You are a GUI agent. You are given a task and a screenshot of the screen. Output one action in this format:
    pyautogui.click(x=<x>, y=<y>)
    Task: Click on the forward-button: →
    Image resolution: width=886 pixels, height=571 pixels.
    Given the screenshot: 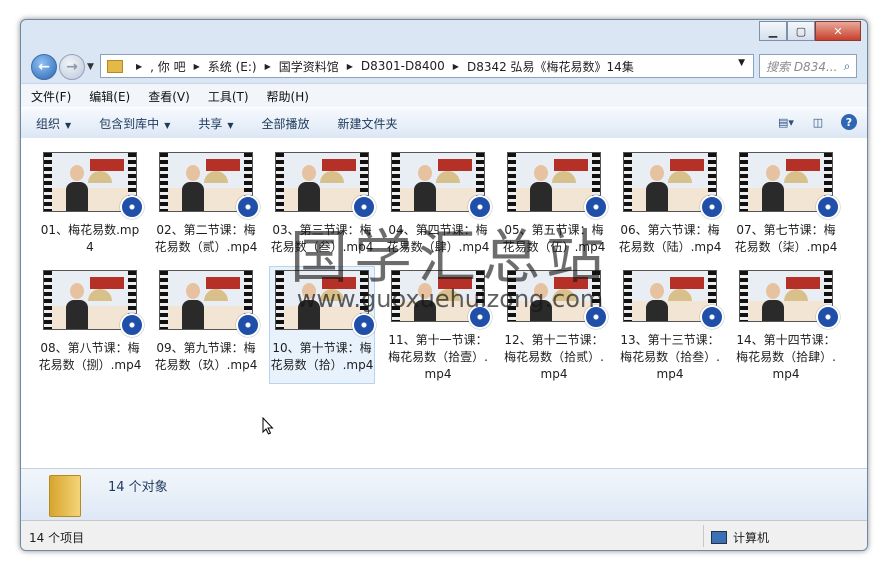 What is the action you would take?
    pyautogui.click(x=72, y=67)
    